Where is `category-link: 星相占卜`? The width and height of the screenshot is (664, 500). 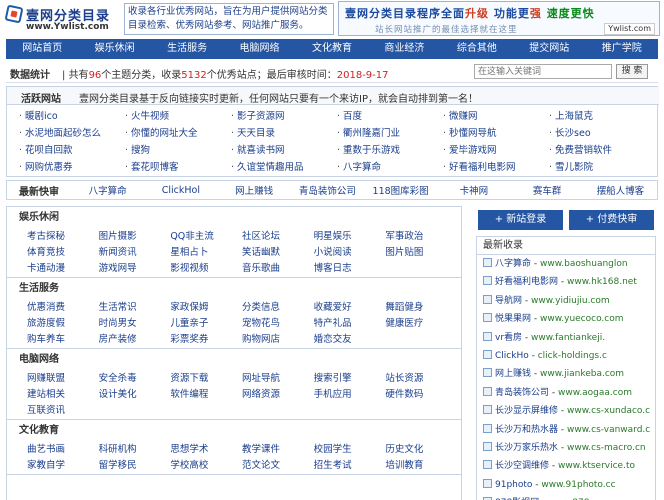
category-link: 星相占卜 is located at coordinates (206, 253).